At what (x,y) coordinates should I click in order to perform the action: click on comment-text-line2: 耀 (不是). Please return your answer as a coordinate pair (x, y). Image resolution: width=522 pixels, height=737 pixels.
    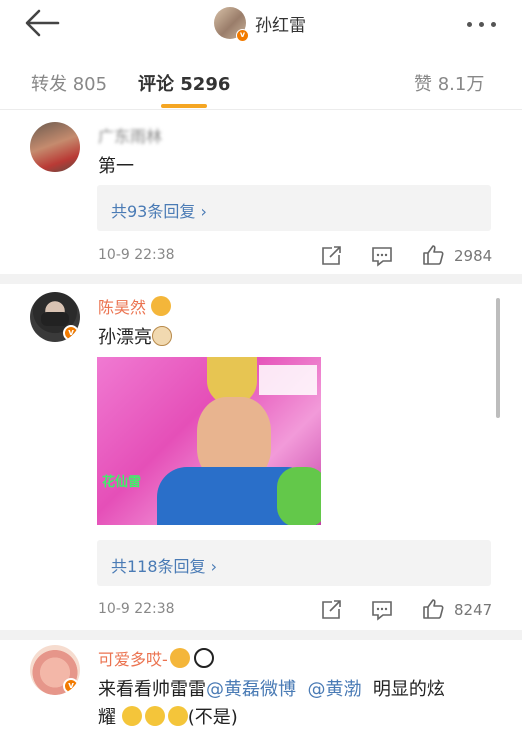
    Looking at the image, I should click on (168, 717).